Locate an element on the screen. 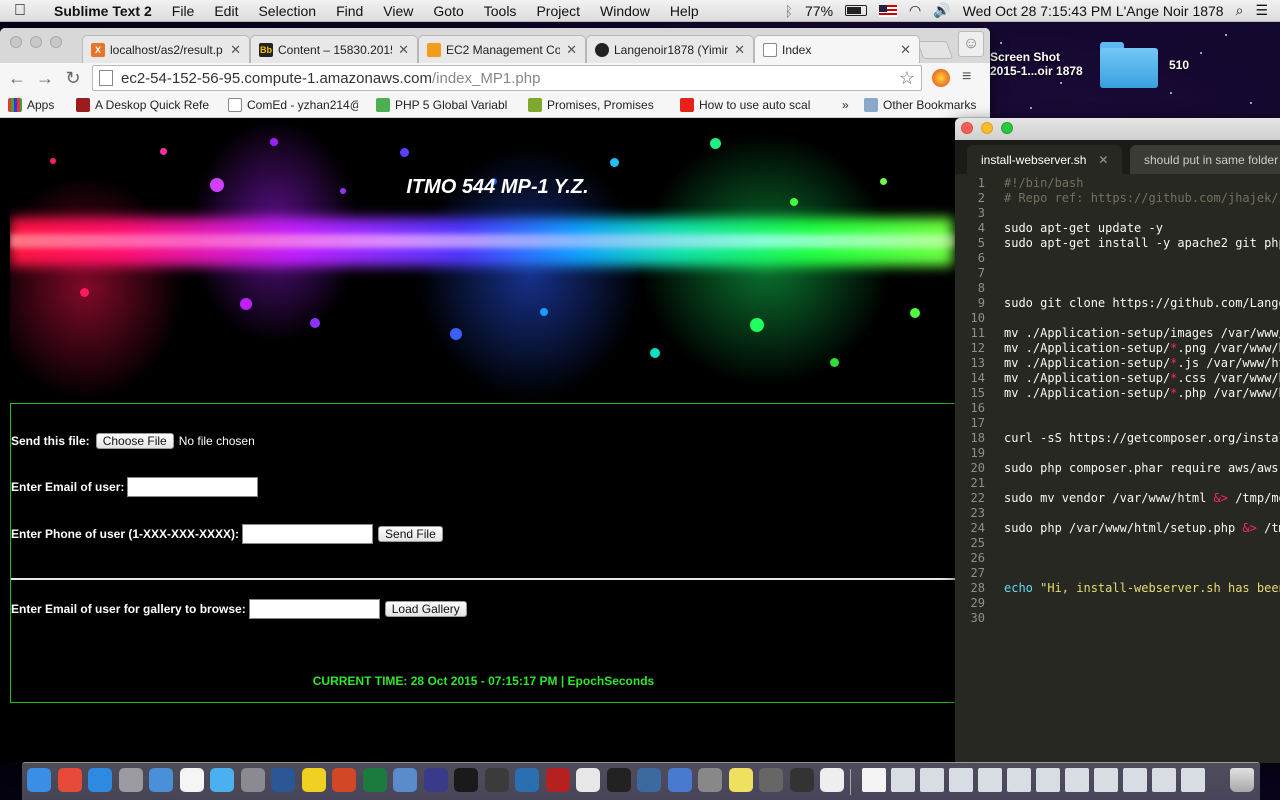 This screenshot has height=800, width=1280. page-info-icon is located at coordinates (106, 78).